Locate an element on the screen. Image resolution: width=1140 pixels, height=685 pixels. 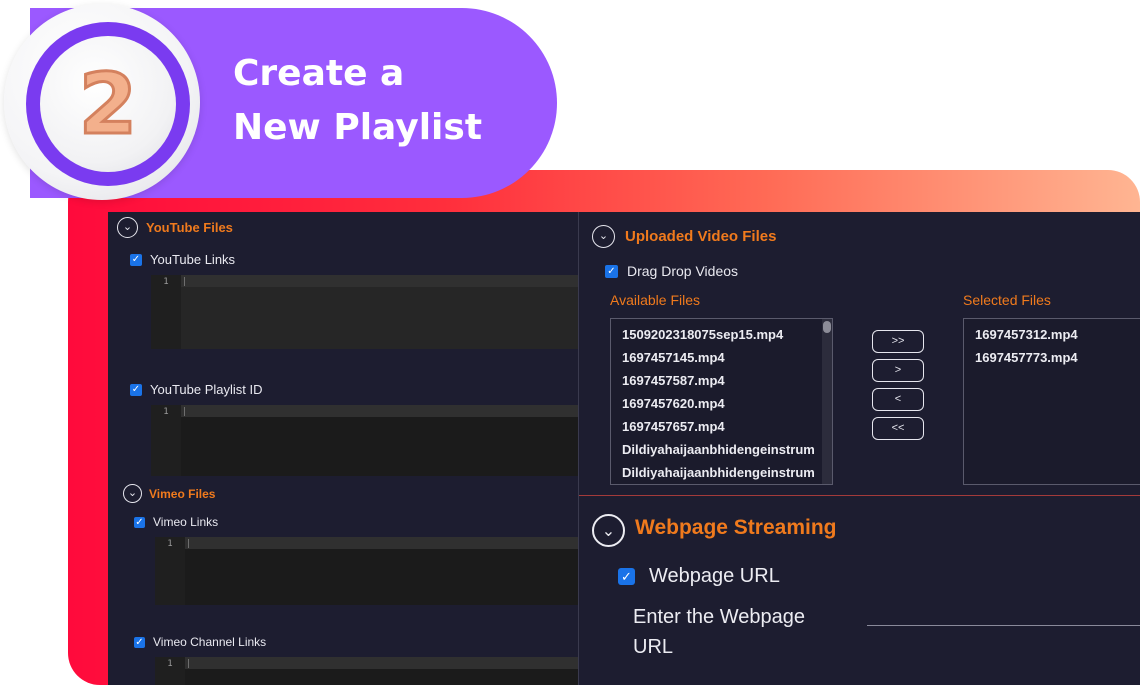
vimeo-links-checkbox: ✓ is located at coordinates (139, 522).